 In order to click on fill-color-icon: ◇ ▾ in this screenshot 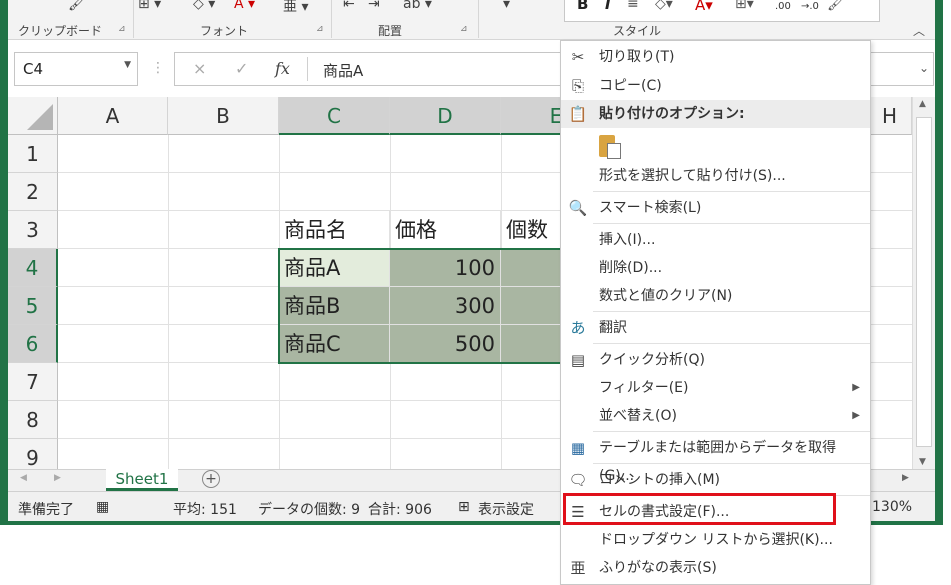, I will do `click(204, 6)`.